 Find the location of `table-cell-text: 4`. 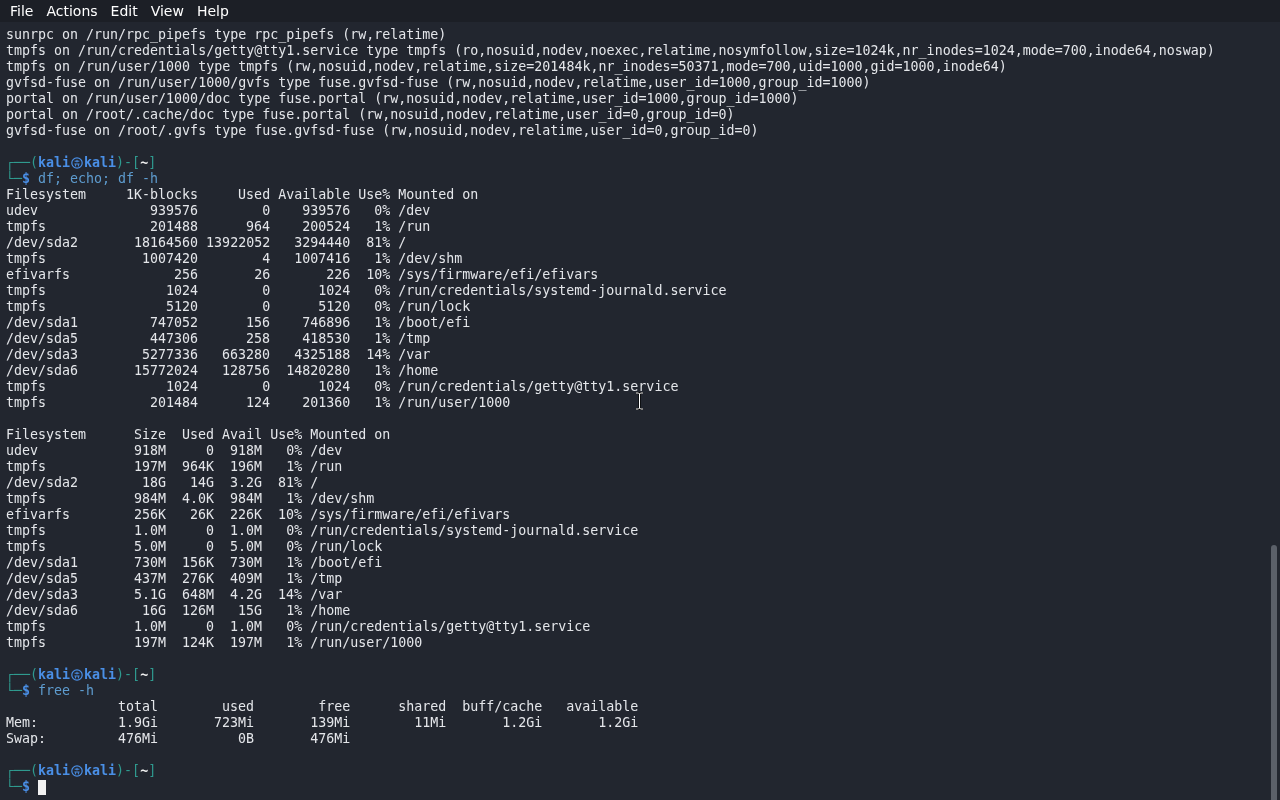

table-cell-text: 4 is located at coordinates (266, 259).